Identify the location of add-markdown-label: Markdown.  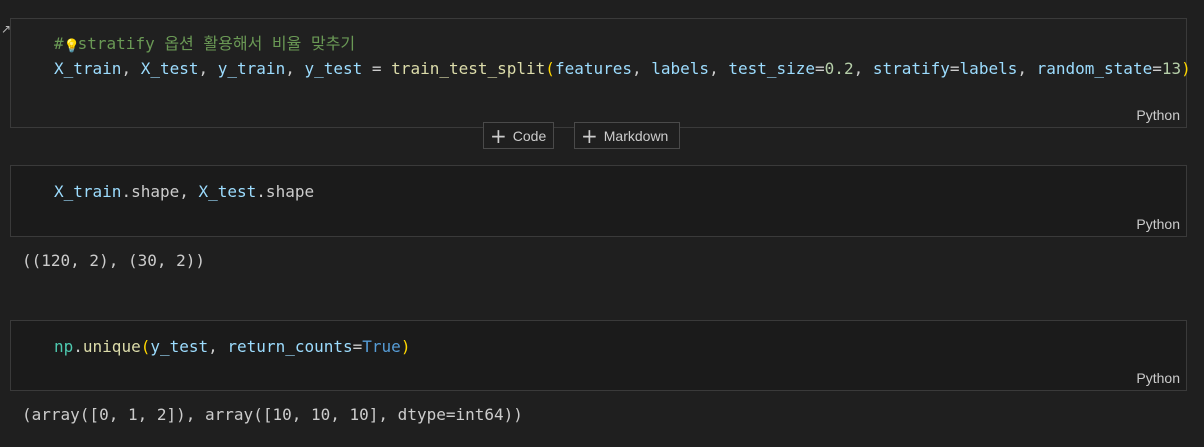
(636, 135).